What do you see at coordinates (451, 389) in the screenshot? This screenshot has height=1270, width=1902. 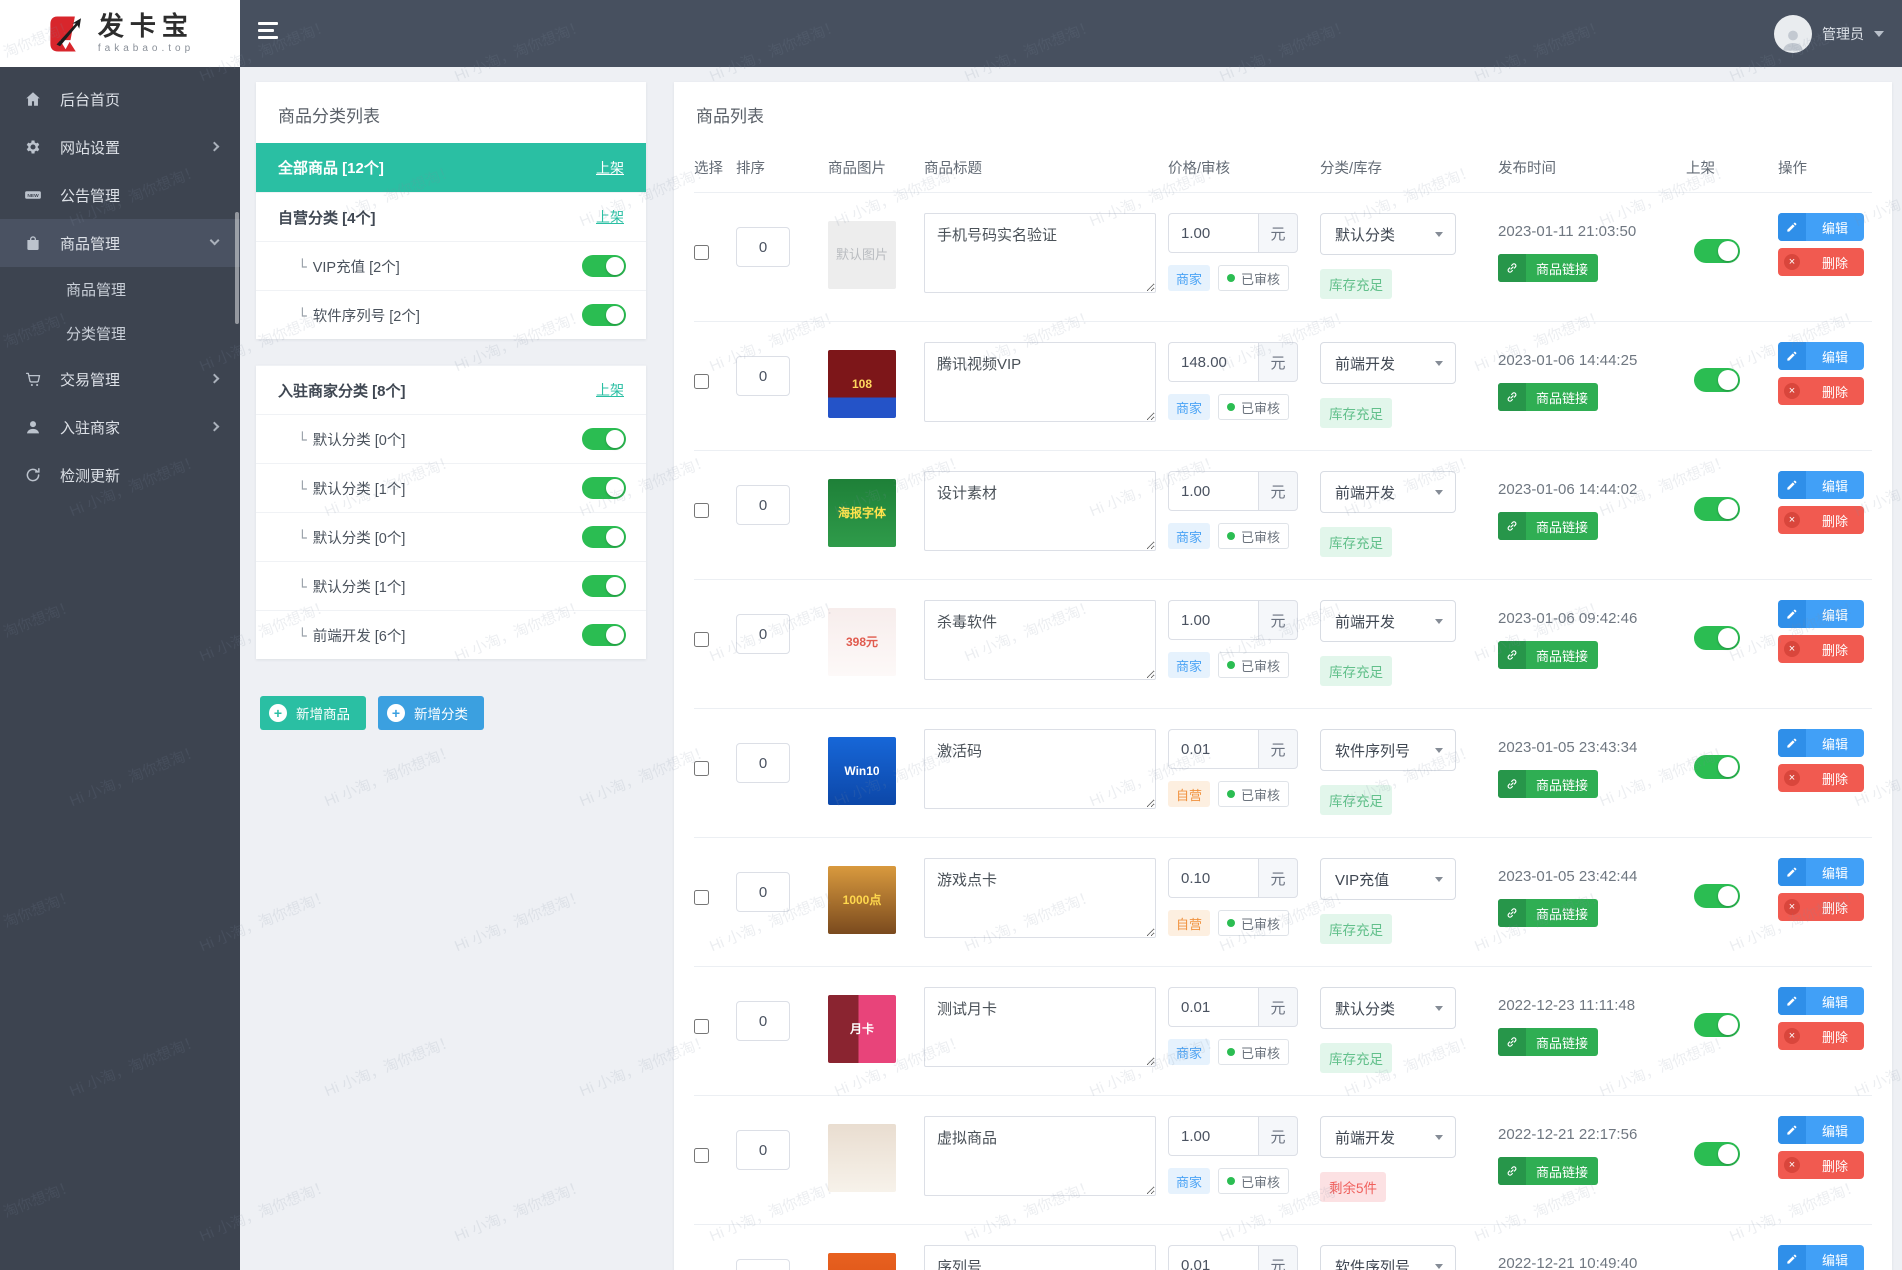 I see `category-group-row: 入驻商家分类 [8个] 上架` at bounding box center [451, 389].